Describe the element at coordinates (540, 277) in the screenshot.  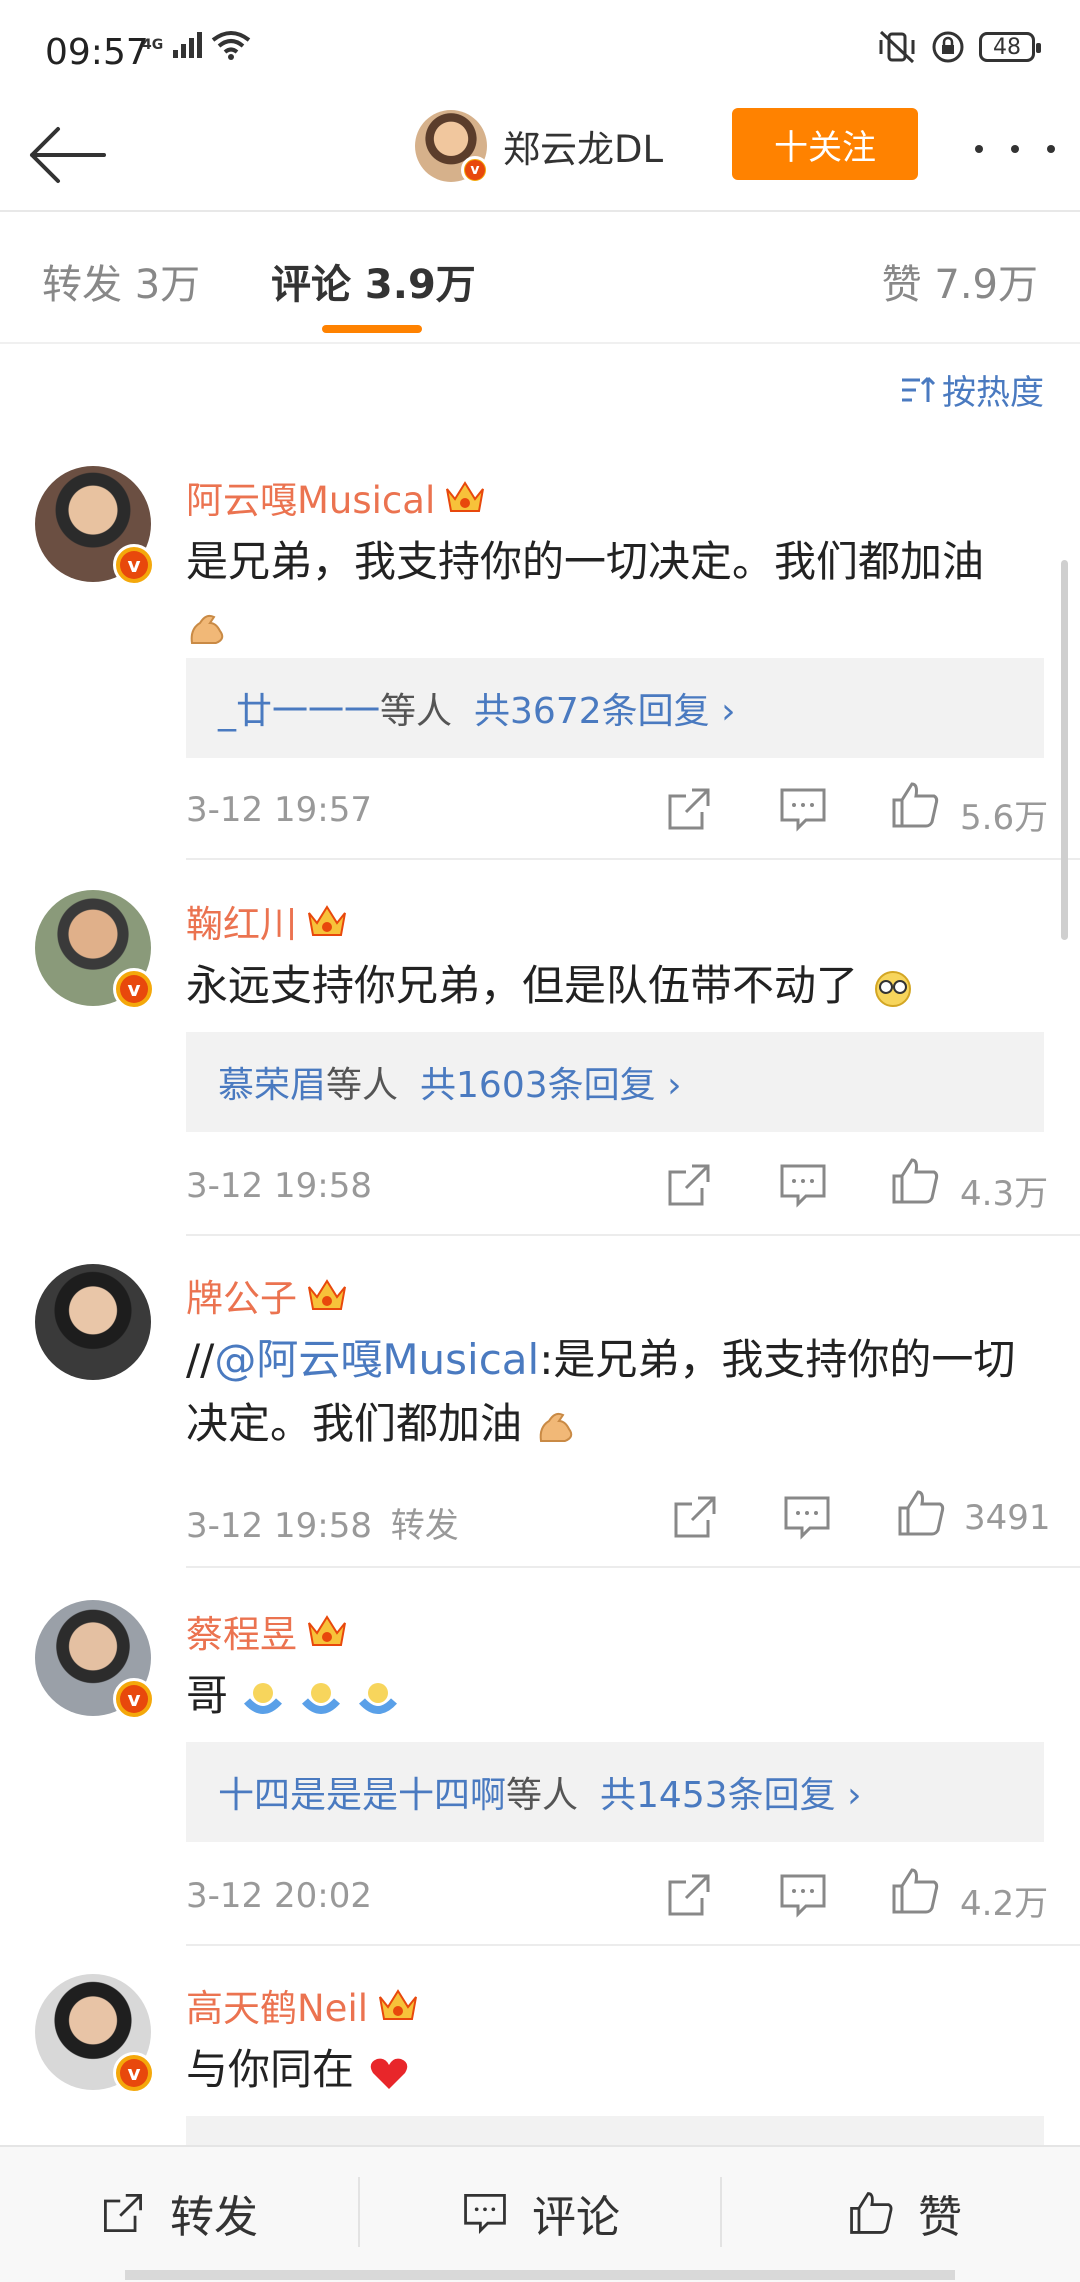
I see `tabs: 转发 3万 评论 3.9万 赞 7.9万` at that location.